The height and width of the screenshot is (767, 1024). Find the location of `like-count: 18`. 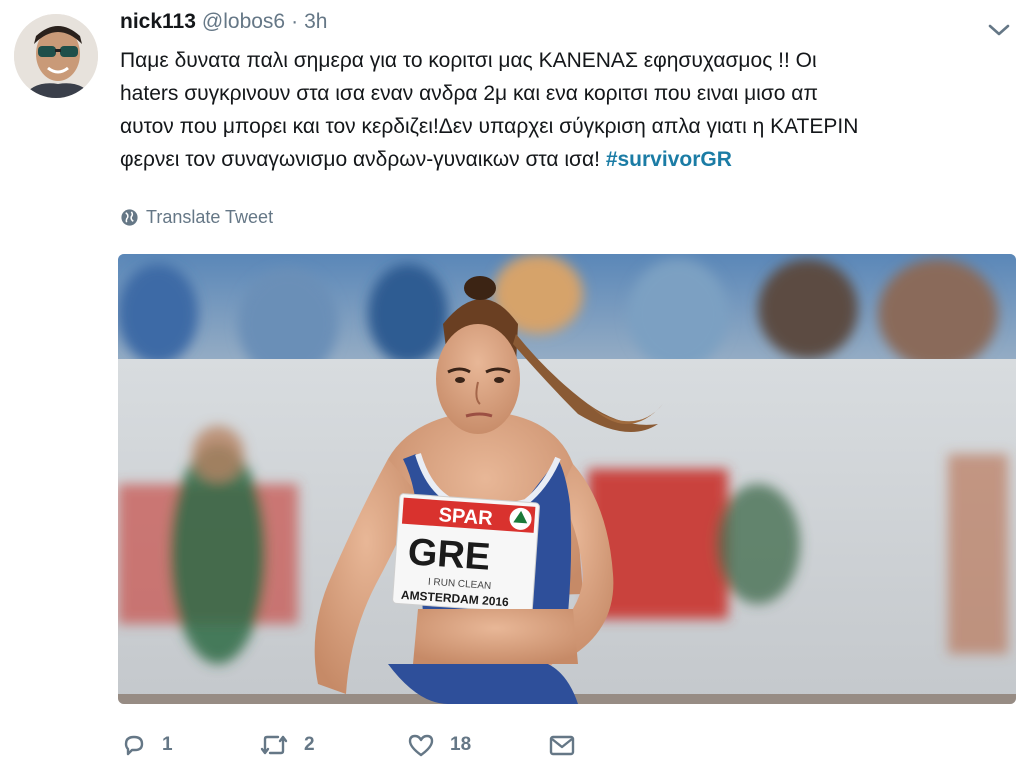

like-count: 18 is located at coordinates (461, 744).